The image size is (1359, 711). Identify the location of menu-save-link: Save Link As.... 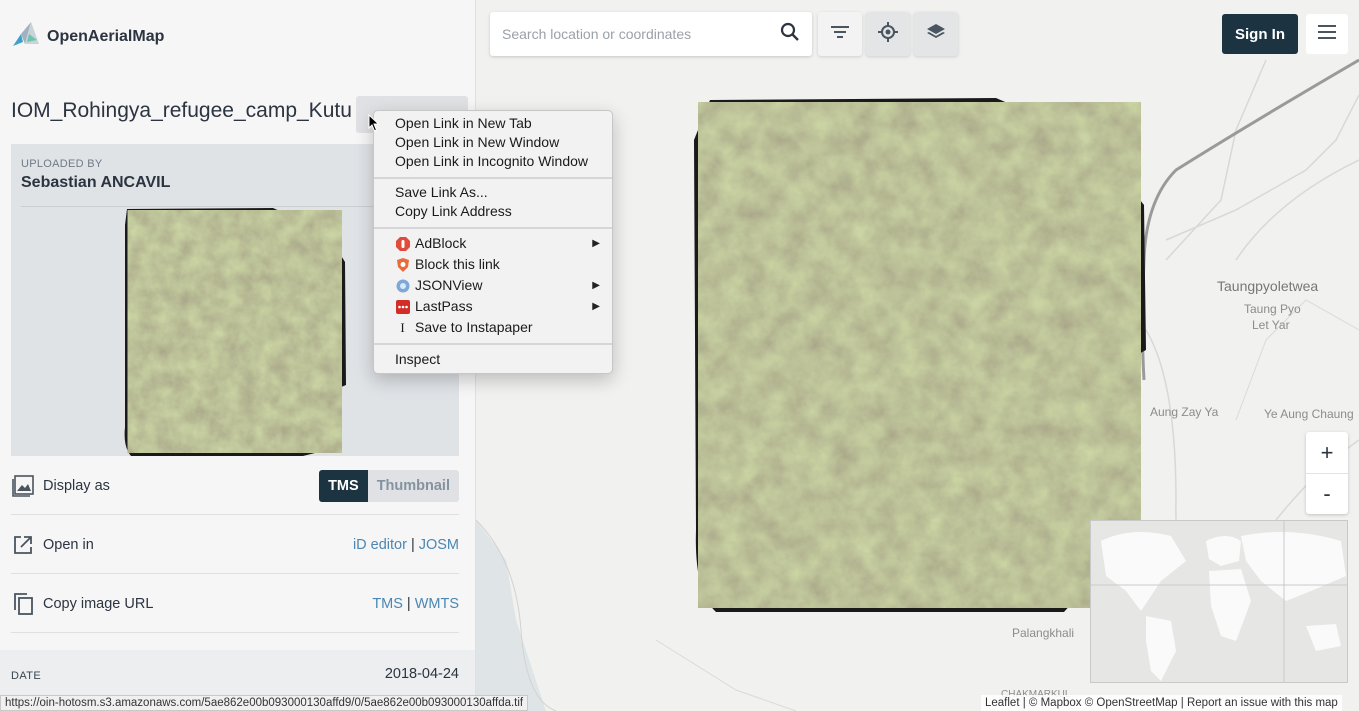
(493, 192).